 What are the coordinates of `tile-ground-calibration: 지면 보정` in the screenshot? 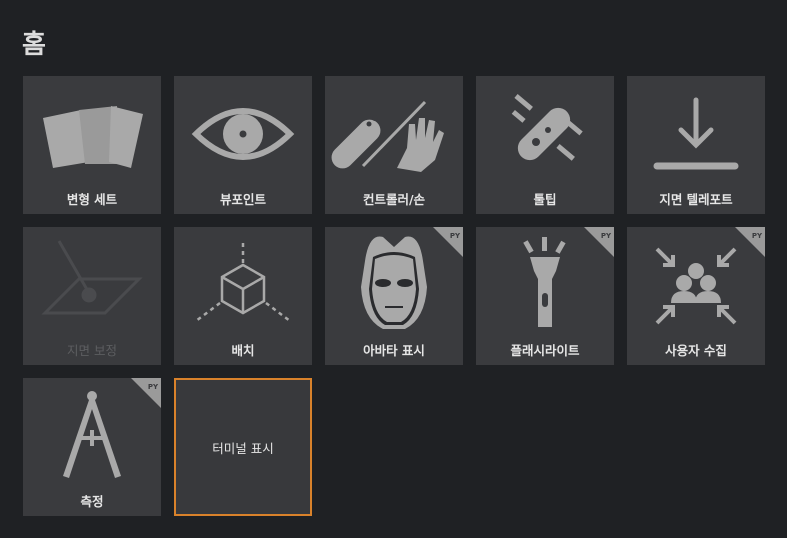 It's located at (92, 296).